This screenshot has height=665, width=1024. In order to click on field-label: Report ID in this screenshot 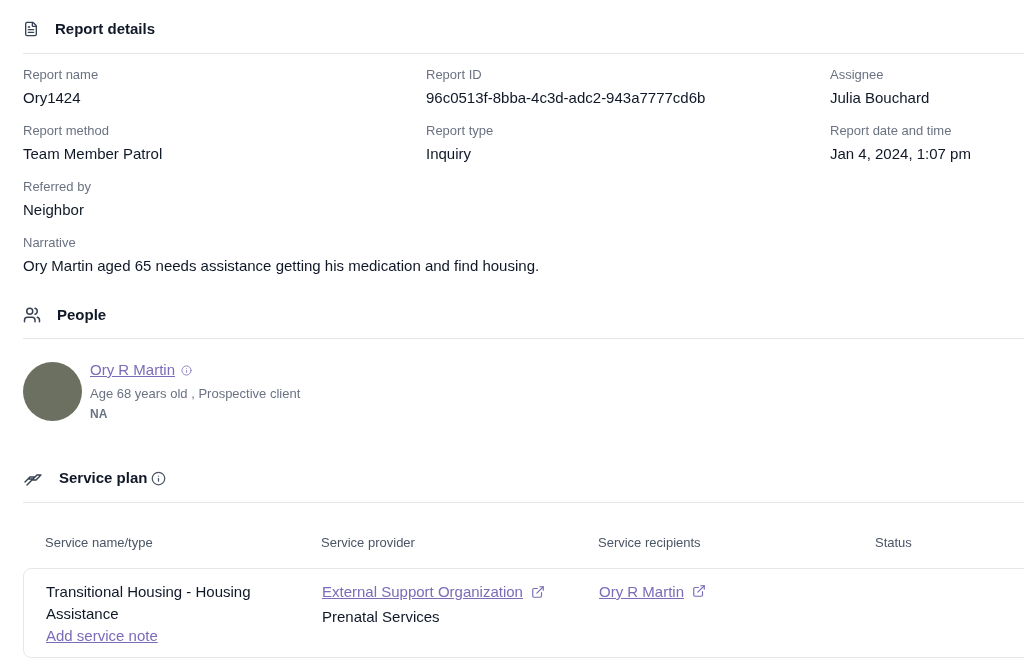, I will do `click(454, 74)`.